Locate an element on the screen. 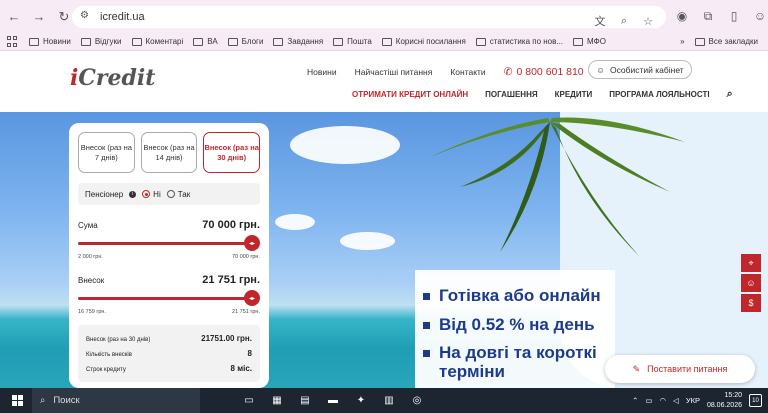 The image size is (768, 413). summary-label: Кількість внесків is located at coordinates (109, 355).